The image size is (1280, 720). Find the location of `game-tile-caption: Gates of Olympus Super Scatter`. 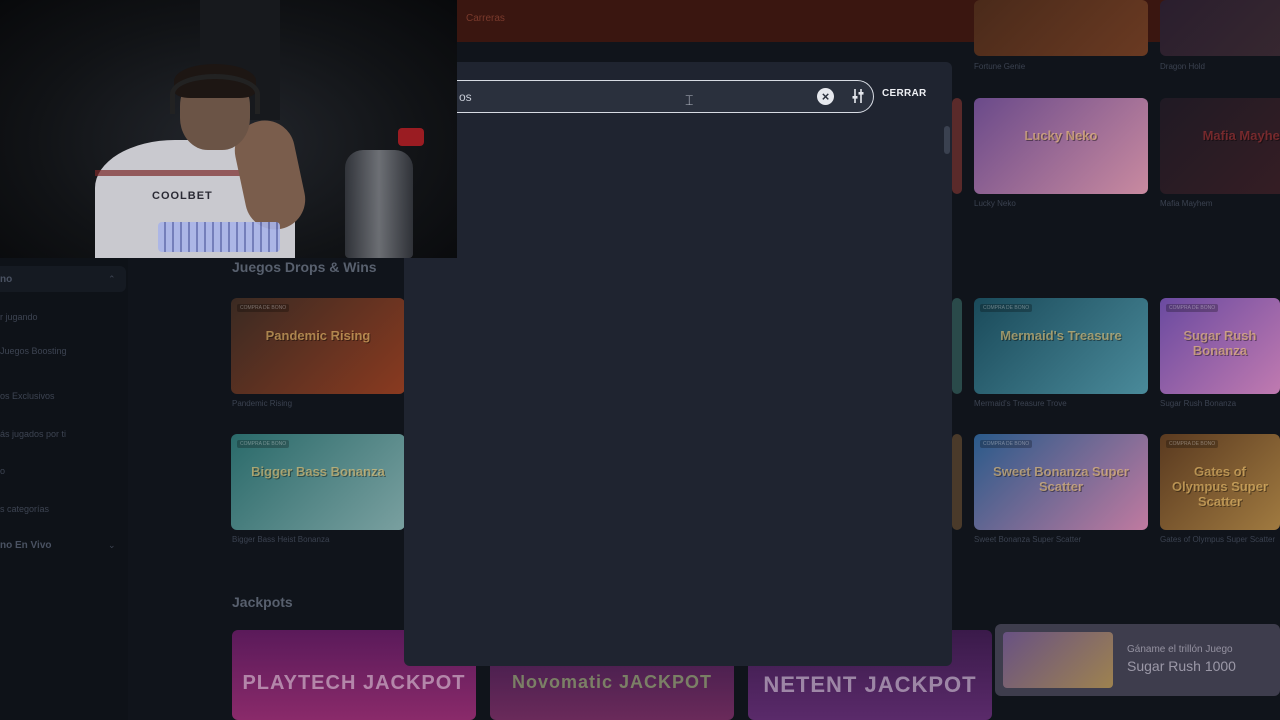

game-tile-caption: Gates of Olympus Super Scatter is located at coordinates (1218, 539).